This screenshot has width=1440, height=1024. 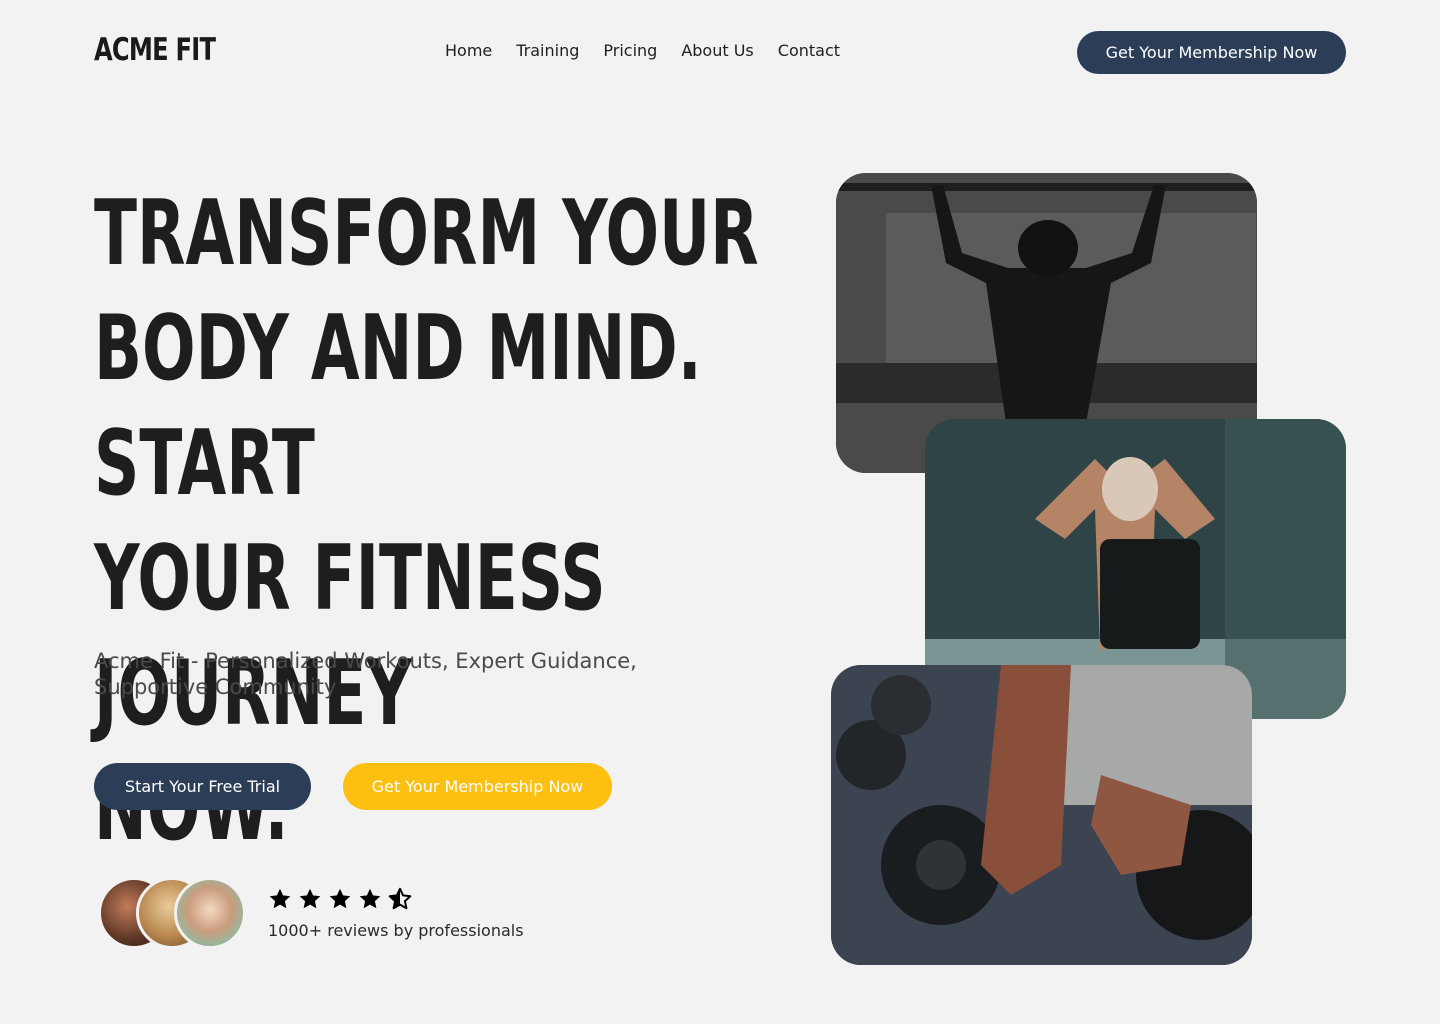 I want to click on main-nav: Home Training Pricing About Us Contact, so click(x=642, y=50).